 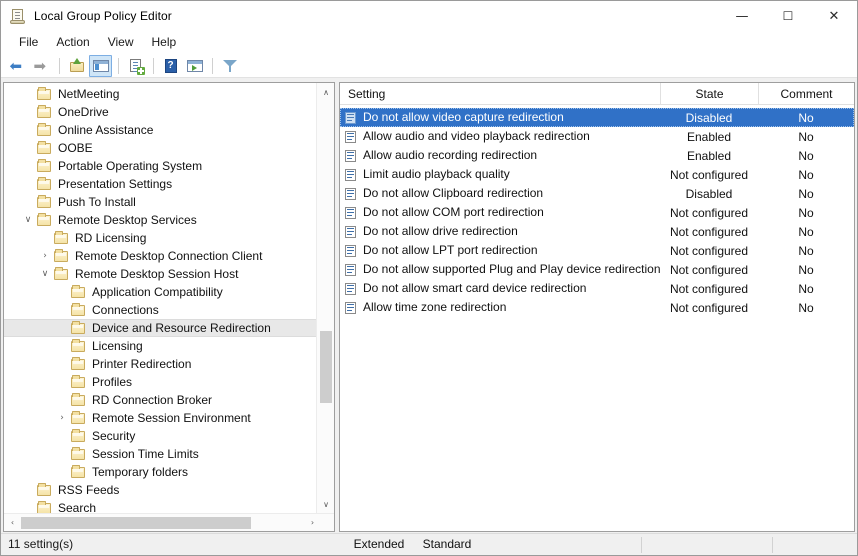 What do you see at coordinates (136, 523) in the screenshot?
I see `tree-horizontal-scroll-thumb` at bounding box center [136, 523].